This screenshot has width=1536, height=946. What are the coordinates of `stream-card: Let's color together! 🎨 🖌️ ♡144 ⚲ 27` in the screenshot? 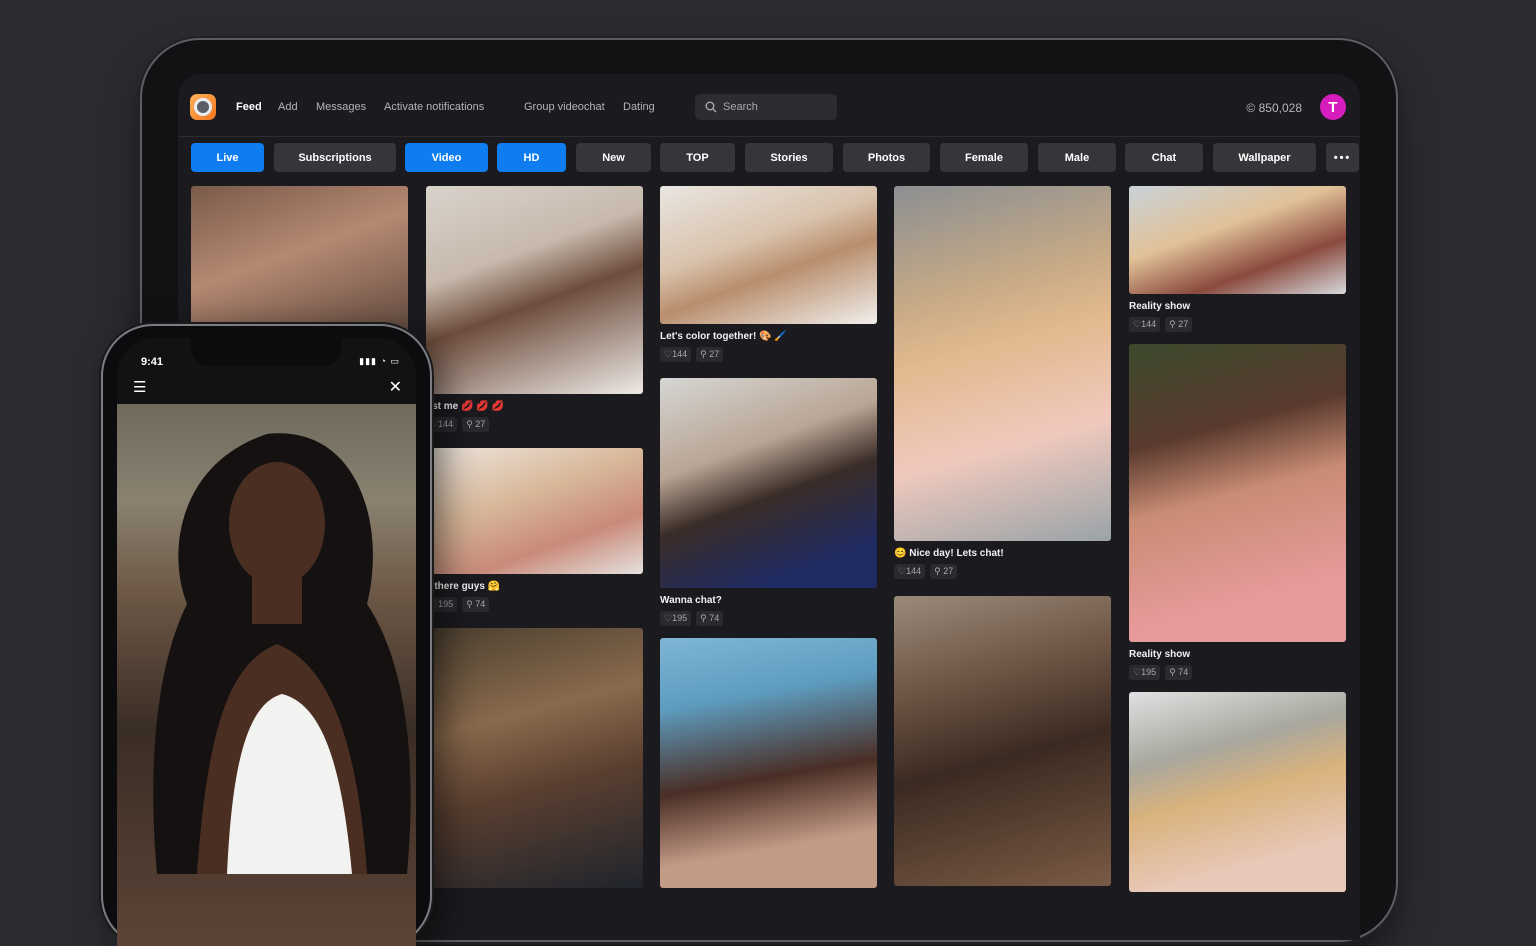 It's located at (768, 274).